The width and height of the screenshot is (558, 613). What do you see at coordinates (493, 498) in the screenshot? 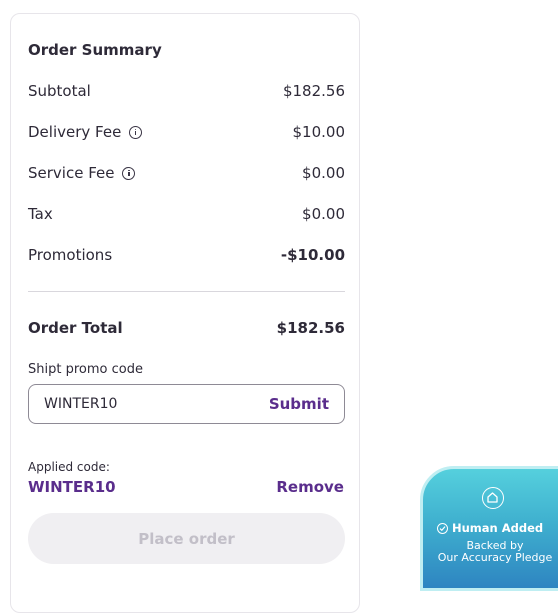
I see `home-icon` at bounding box center [493, 498].